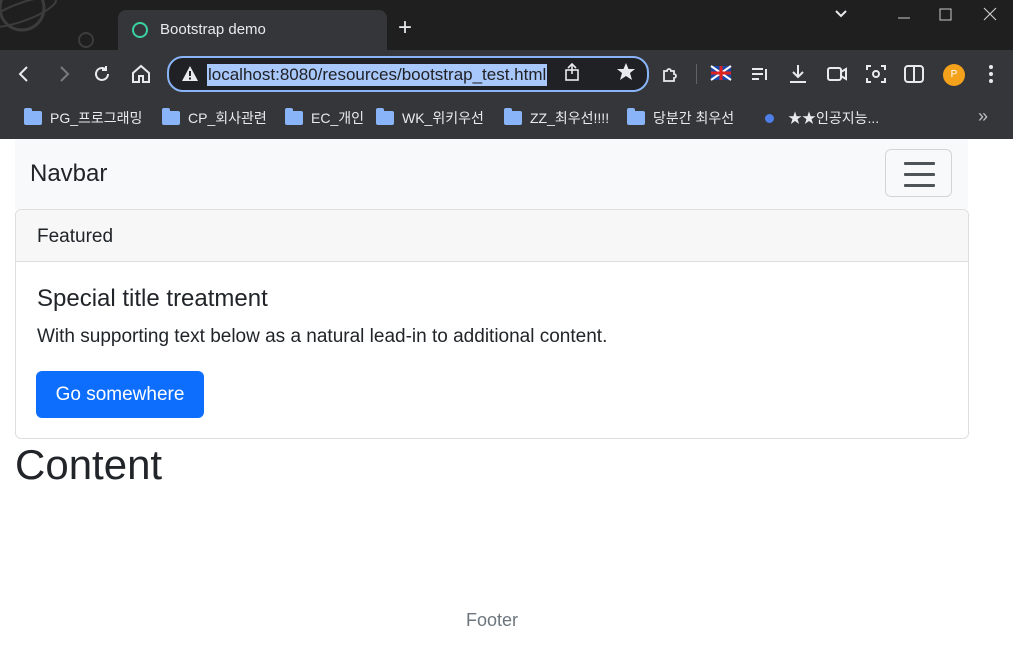  I want to click on close-window-icon, so click(990, 16).